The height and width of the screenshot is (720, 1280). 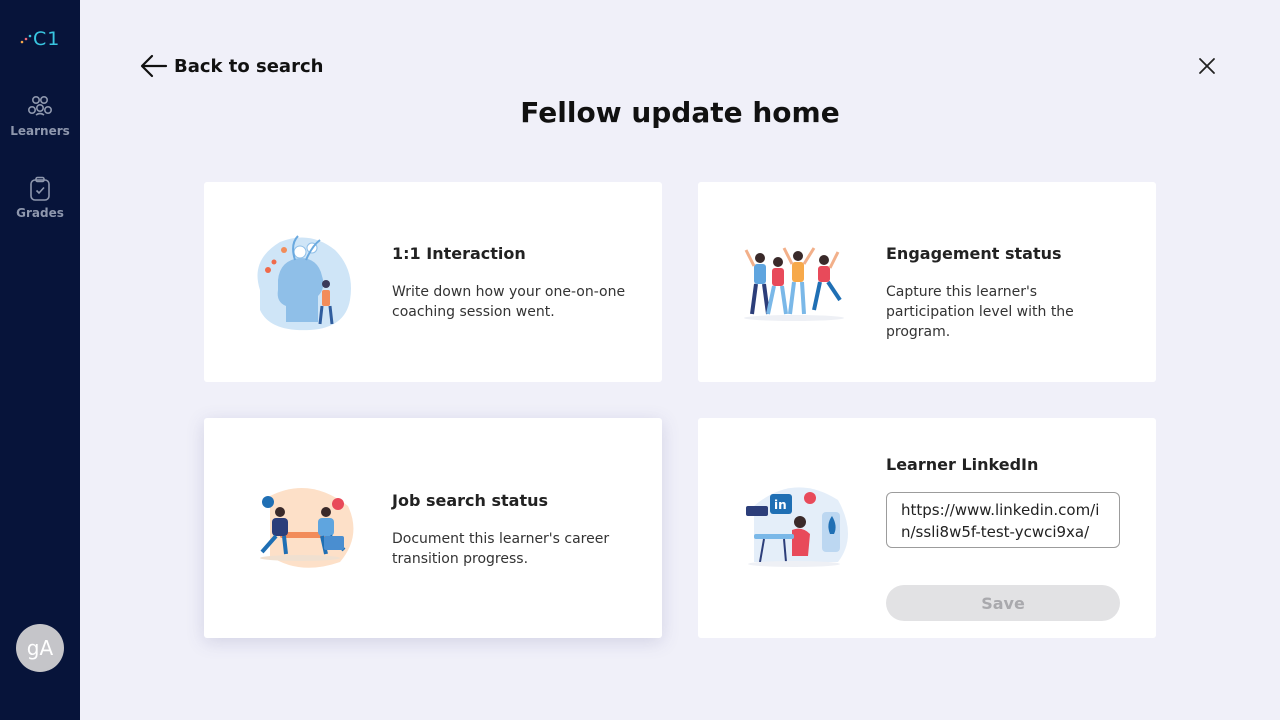 I want to click on close-icon, so click(x=1207, y=66).